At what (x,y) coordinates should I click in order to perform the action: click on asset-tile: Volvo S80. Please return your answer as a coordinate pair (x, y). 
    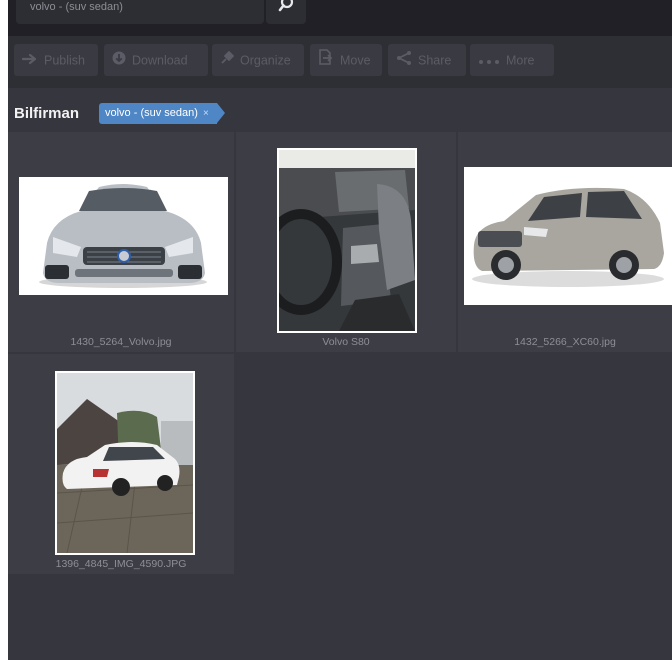
    Looking at the image, I should click on (346, 242).